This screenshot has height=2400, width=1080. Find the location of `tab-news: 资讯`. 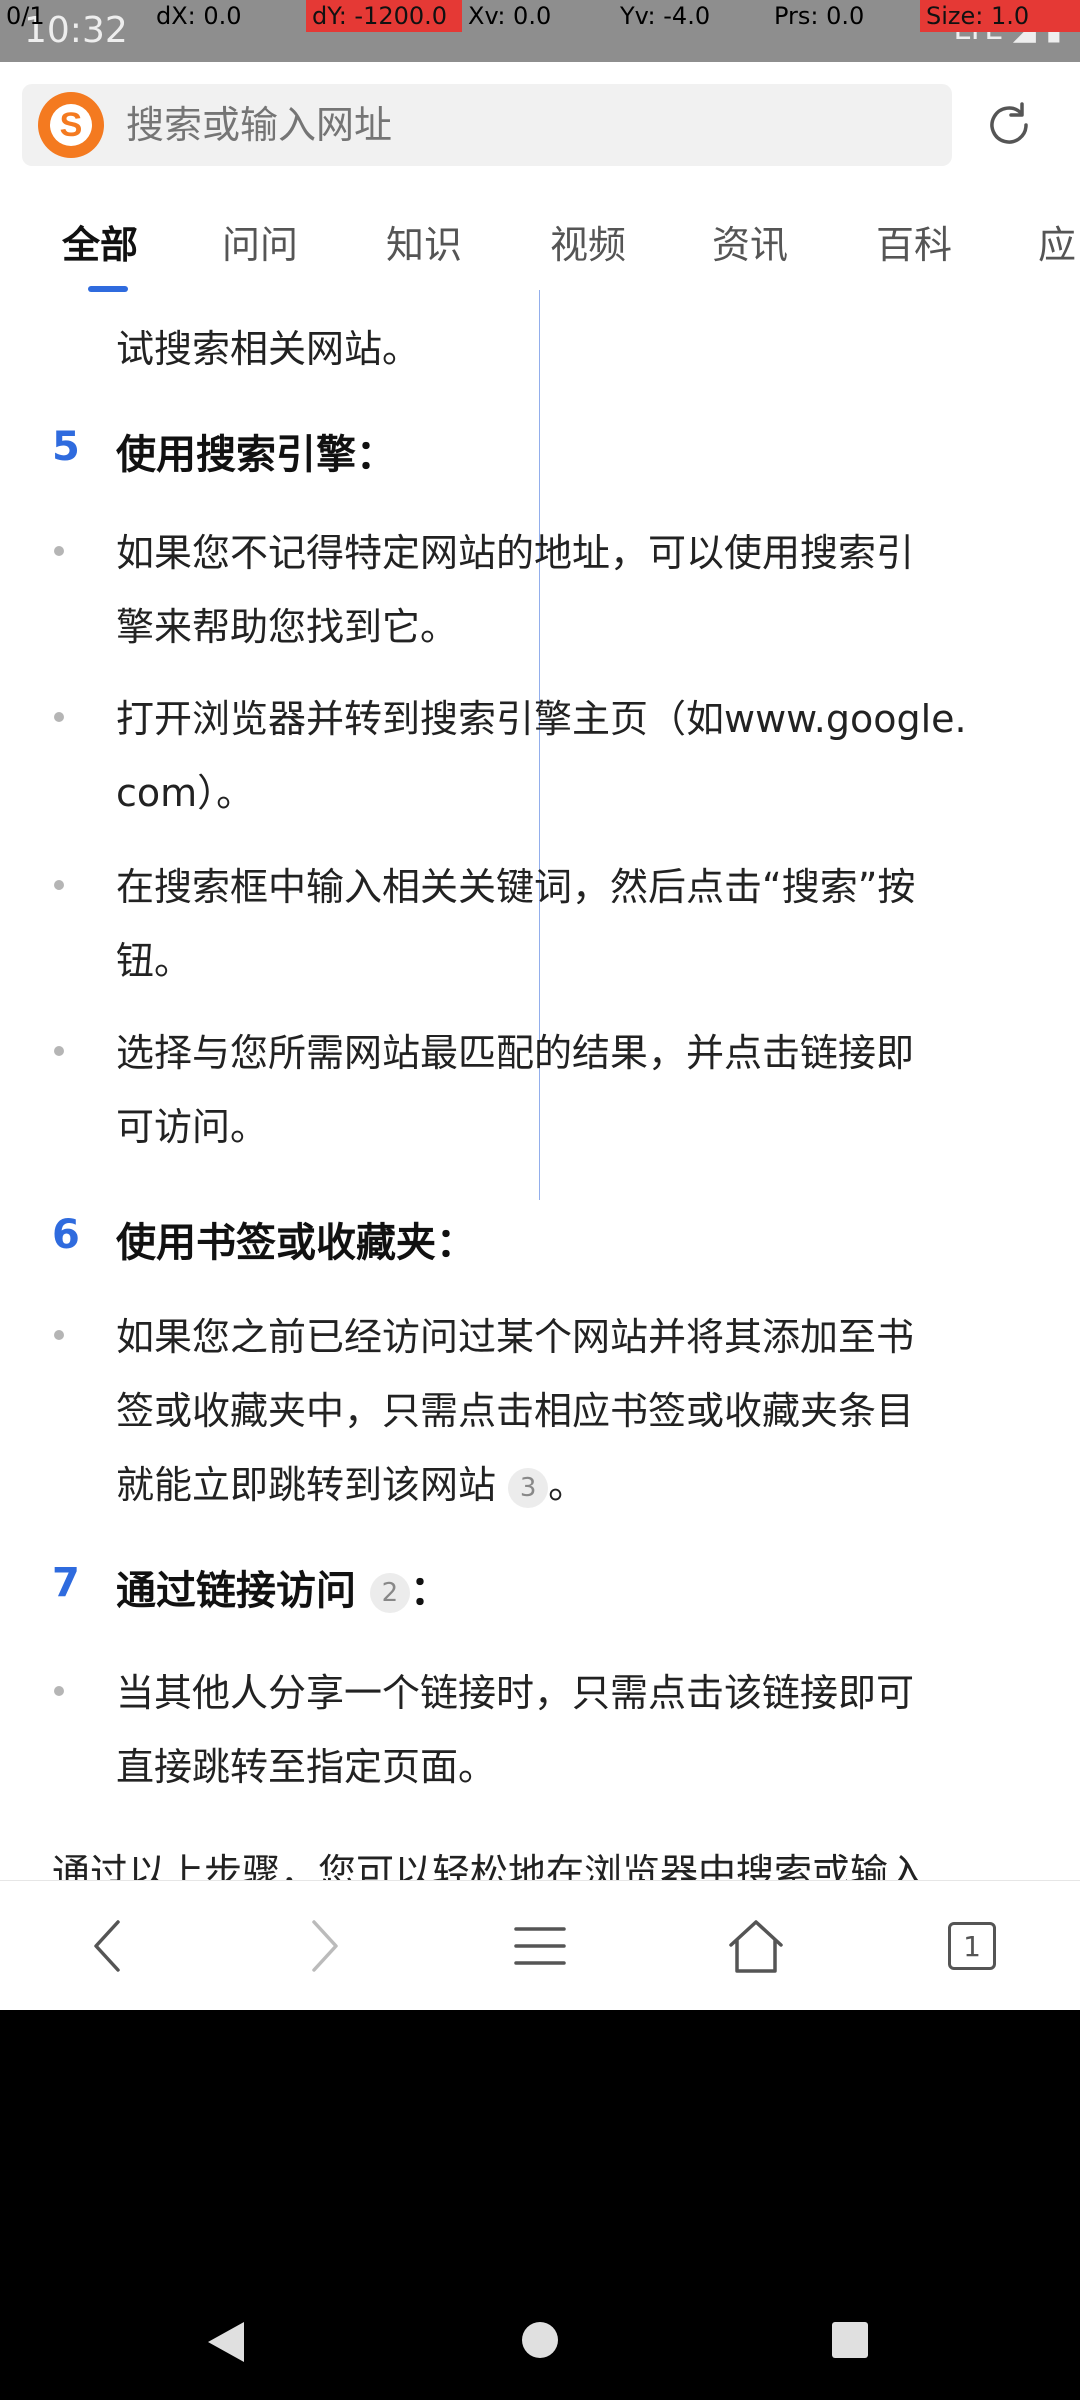

tab-news: 资讯 is located at coordinates (750, 241).